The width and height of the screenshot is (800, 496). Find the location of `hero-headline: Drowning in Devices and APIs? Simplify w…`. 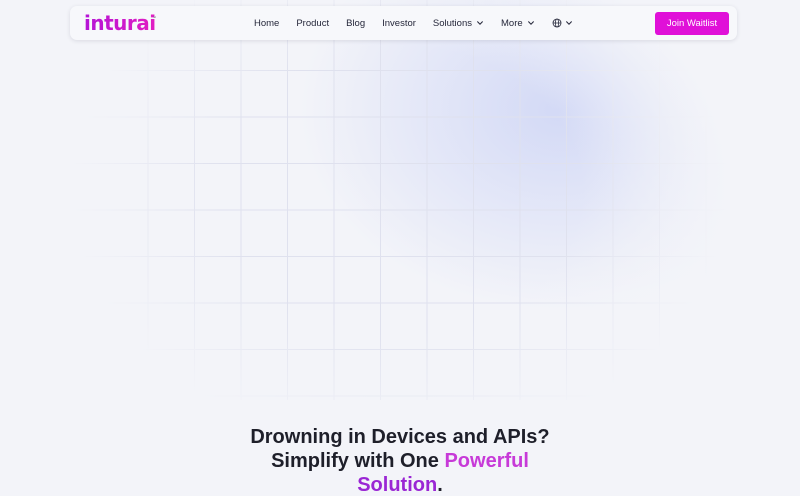

hero-headline: Drowning in Devices and APIs? Simplify w… is located at coordinates (400, 460).